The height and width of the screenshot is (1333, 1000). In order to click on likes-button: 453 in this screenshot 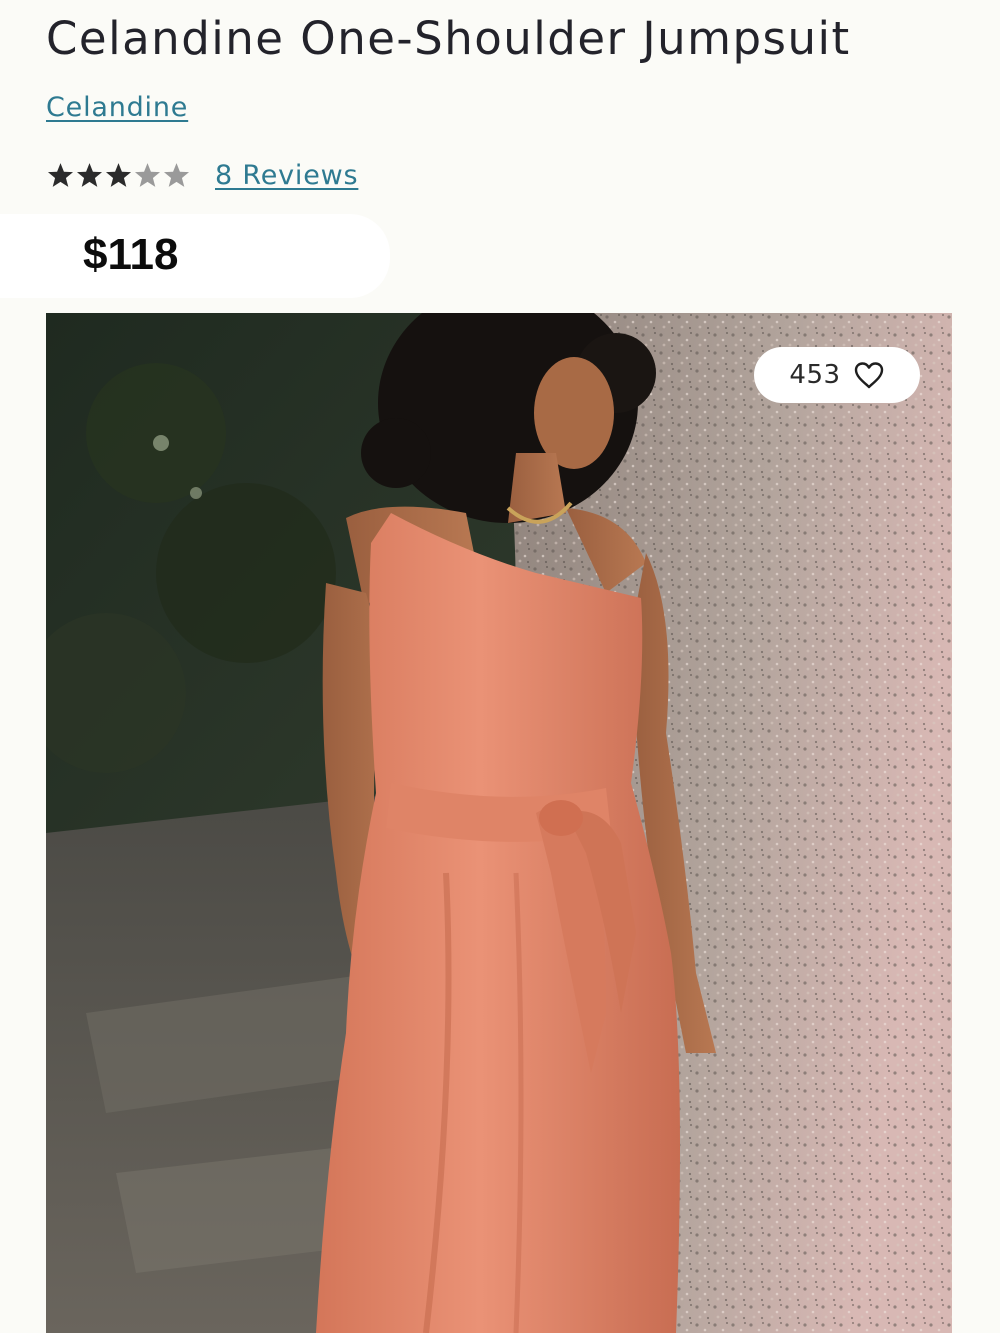, I will do `click(837, 375)`.